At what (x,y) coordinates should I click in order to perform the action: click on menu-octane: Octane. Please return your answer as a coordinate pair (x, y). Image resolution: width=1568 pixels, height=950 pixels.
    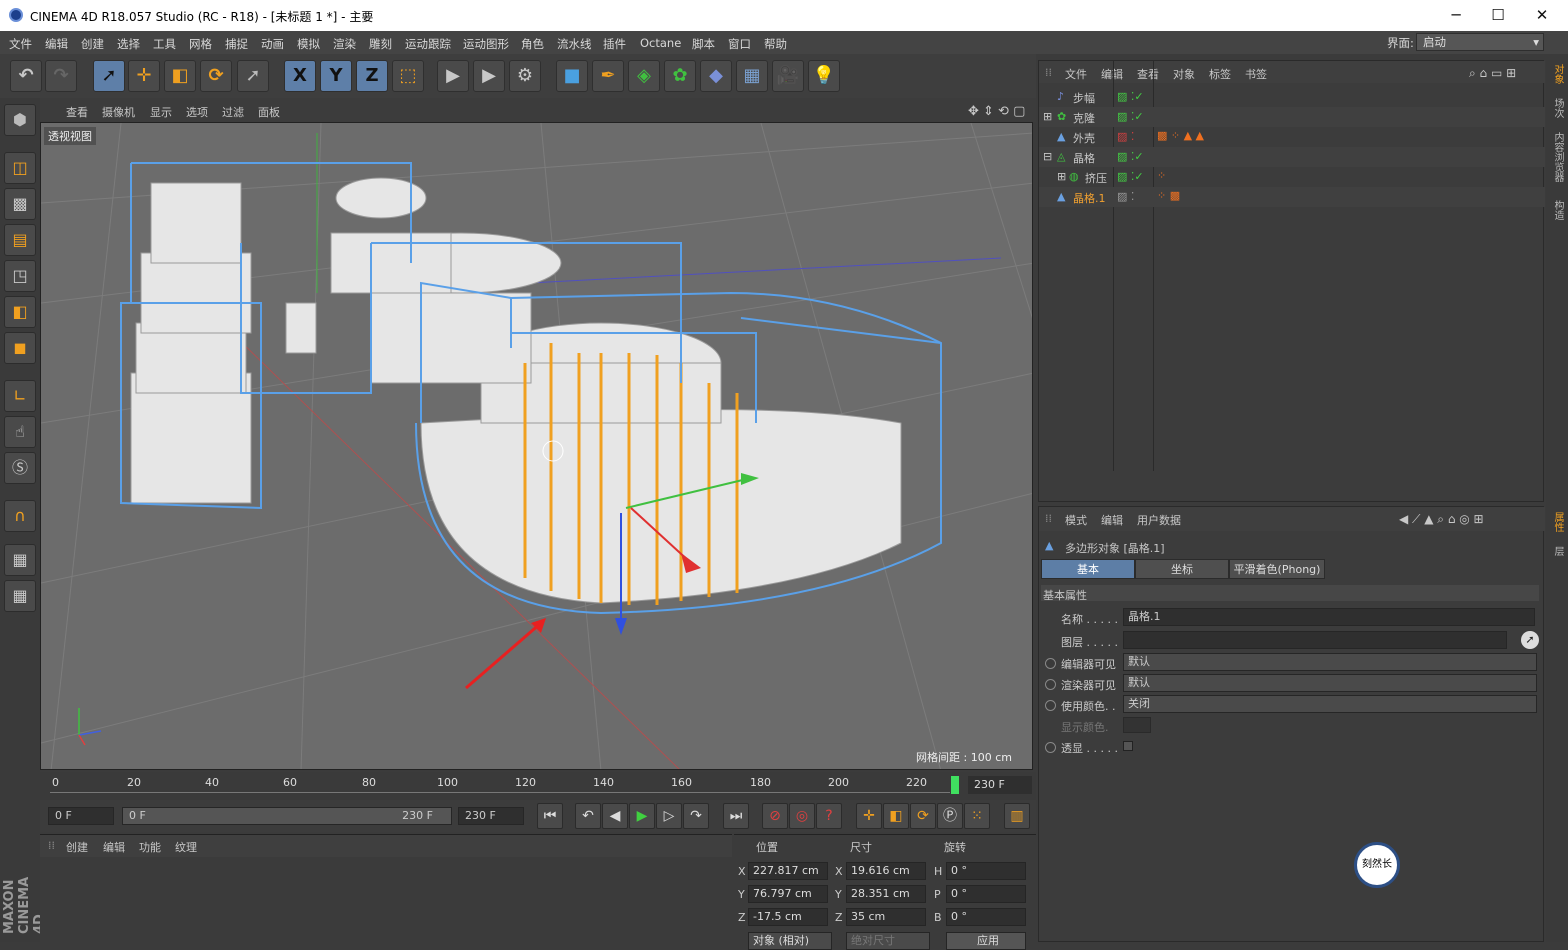
    Looking at the image, I should click on (660, 43).